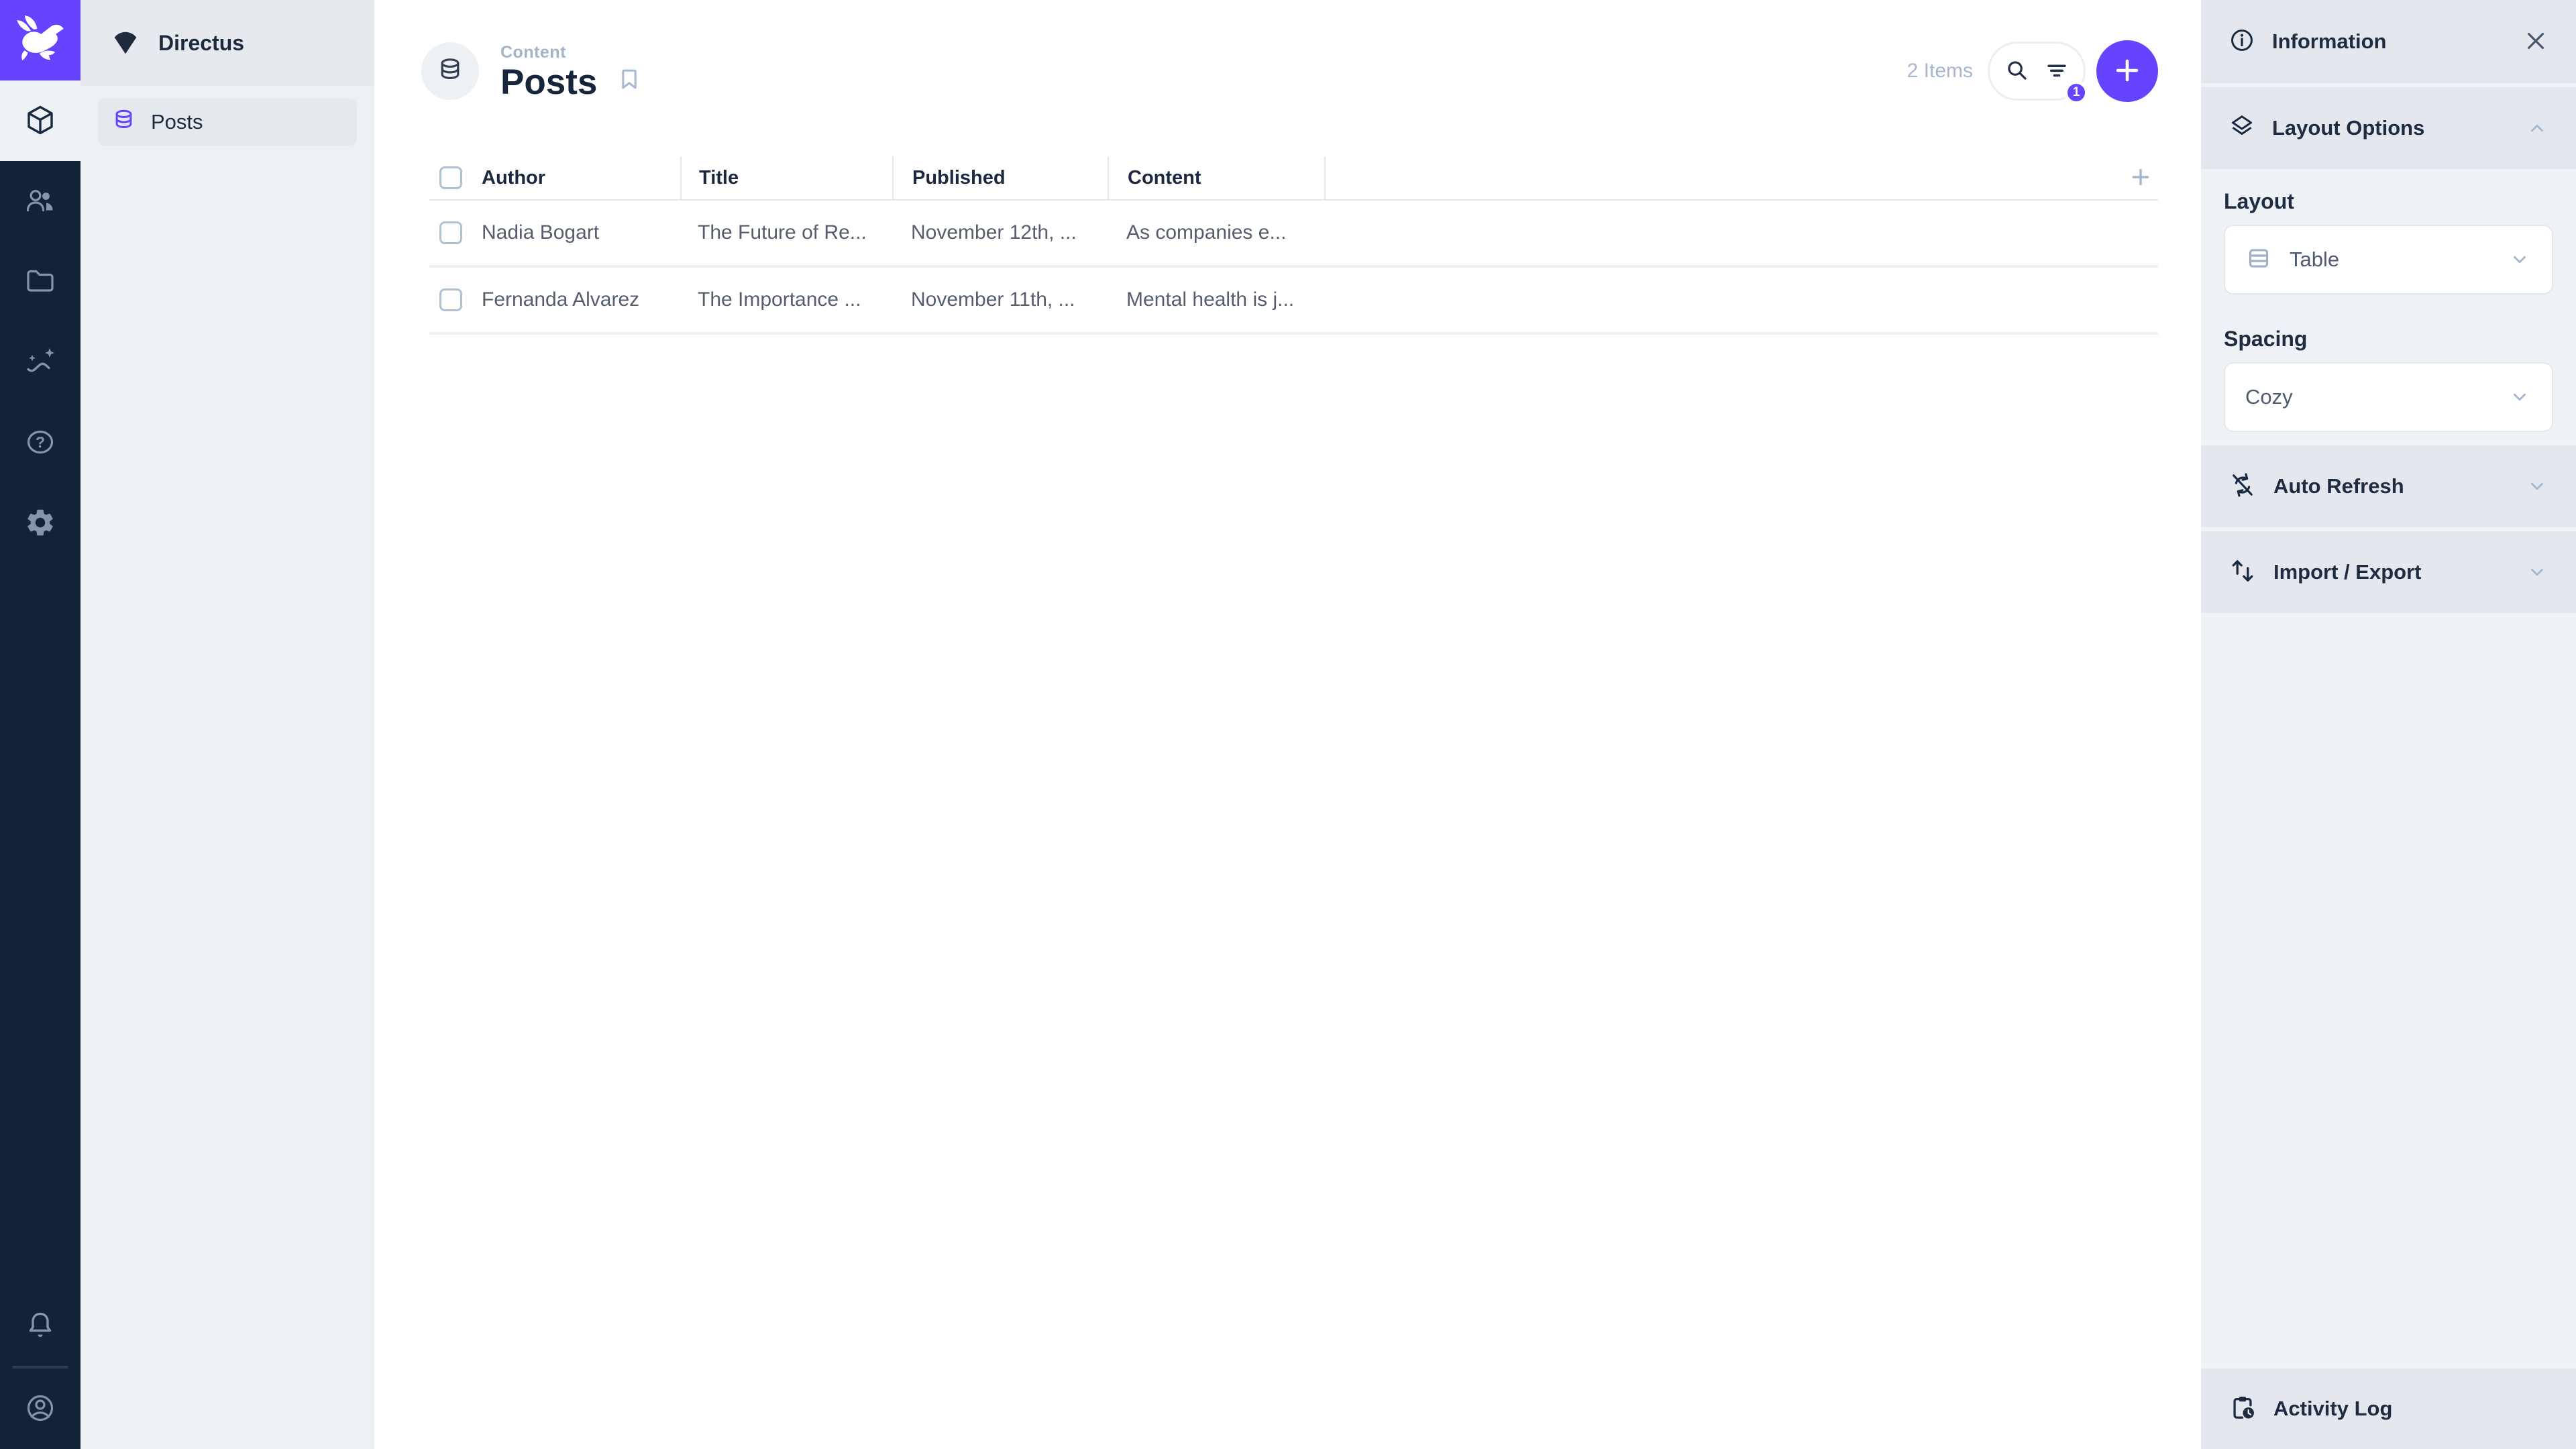 This screenshot has height=1449, width=2576. I want to click on page-title: Posts, so click(549, 82).